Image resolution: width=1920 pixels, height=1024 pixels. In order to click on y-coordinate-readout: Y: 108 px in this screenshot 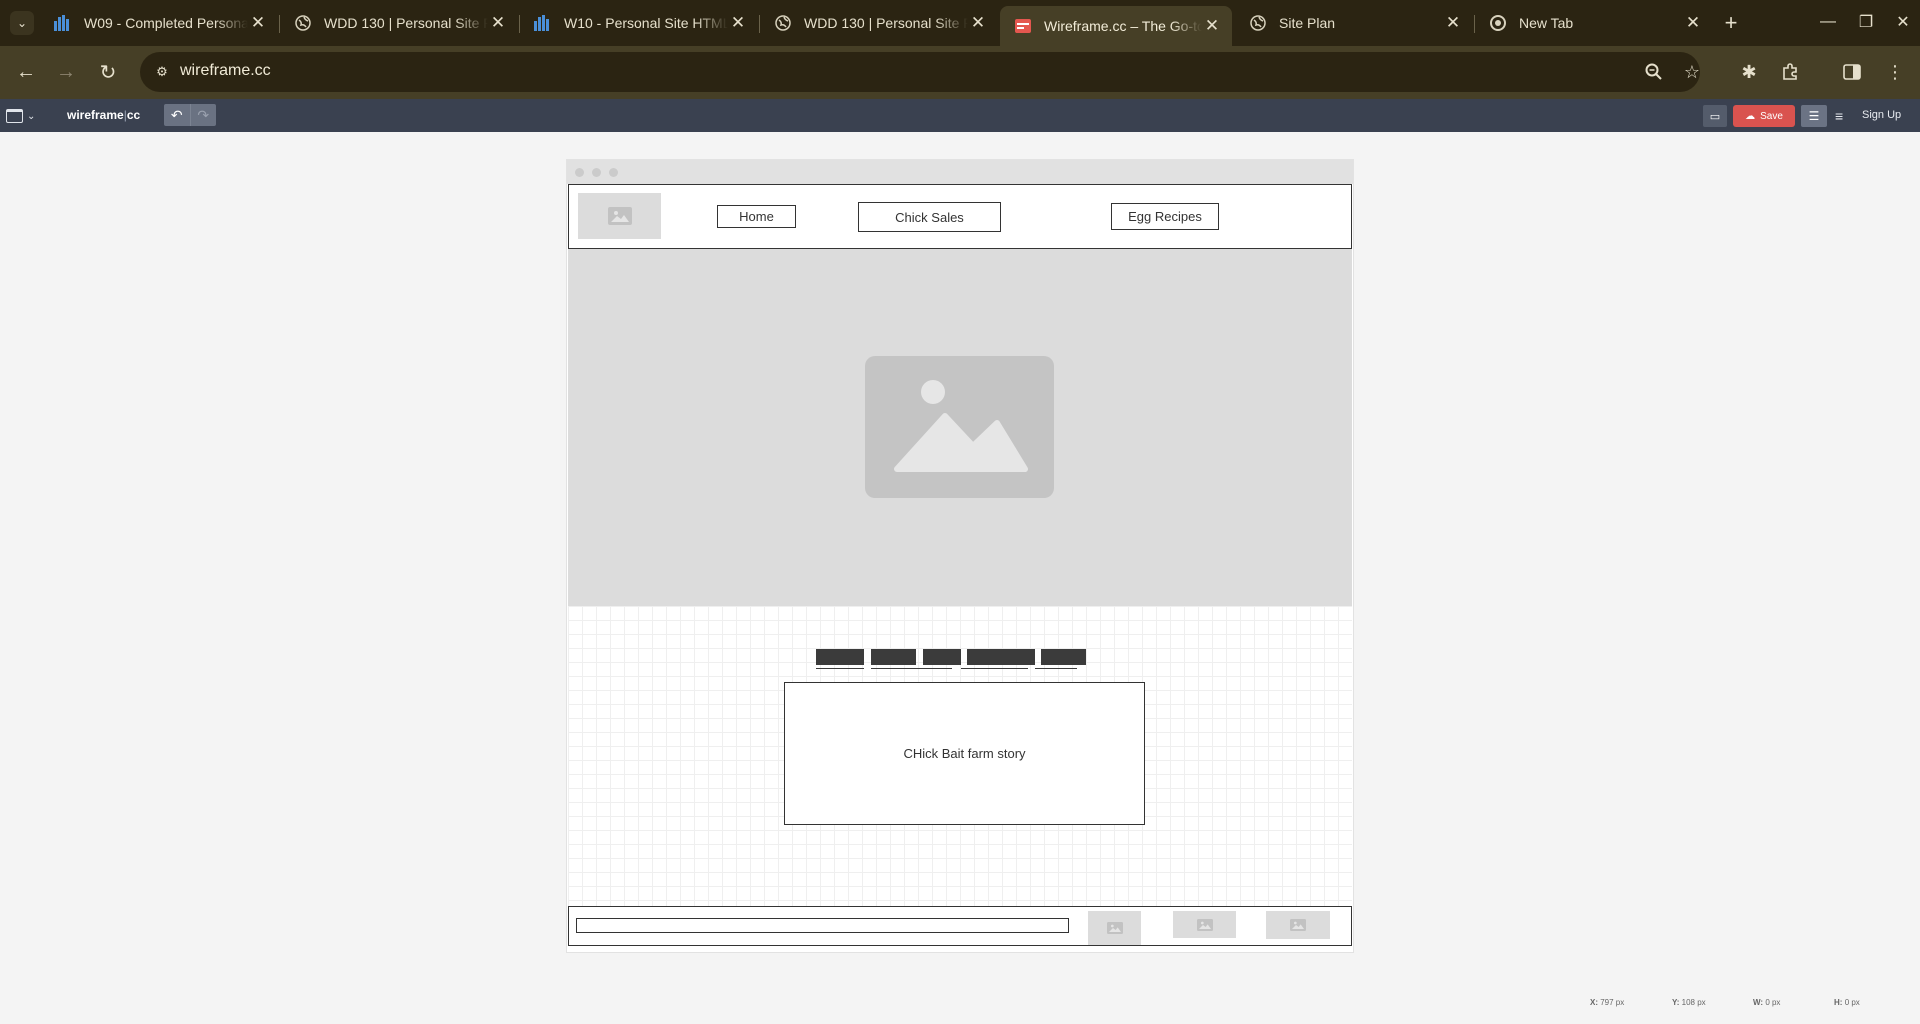, I will do `click(1689, 1002)`.